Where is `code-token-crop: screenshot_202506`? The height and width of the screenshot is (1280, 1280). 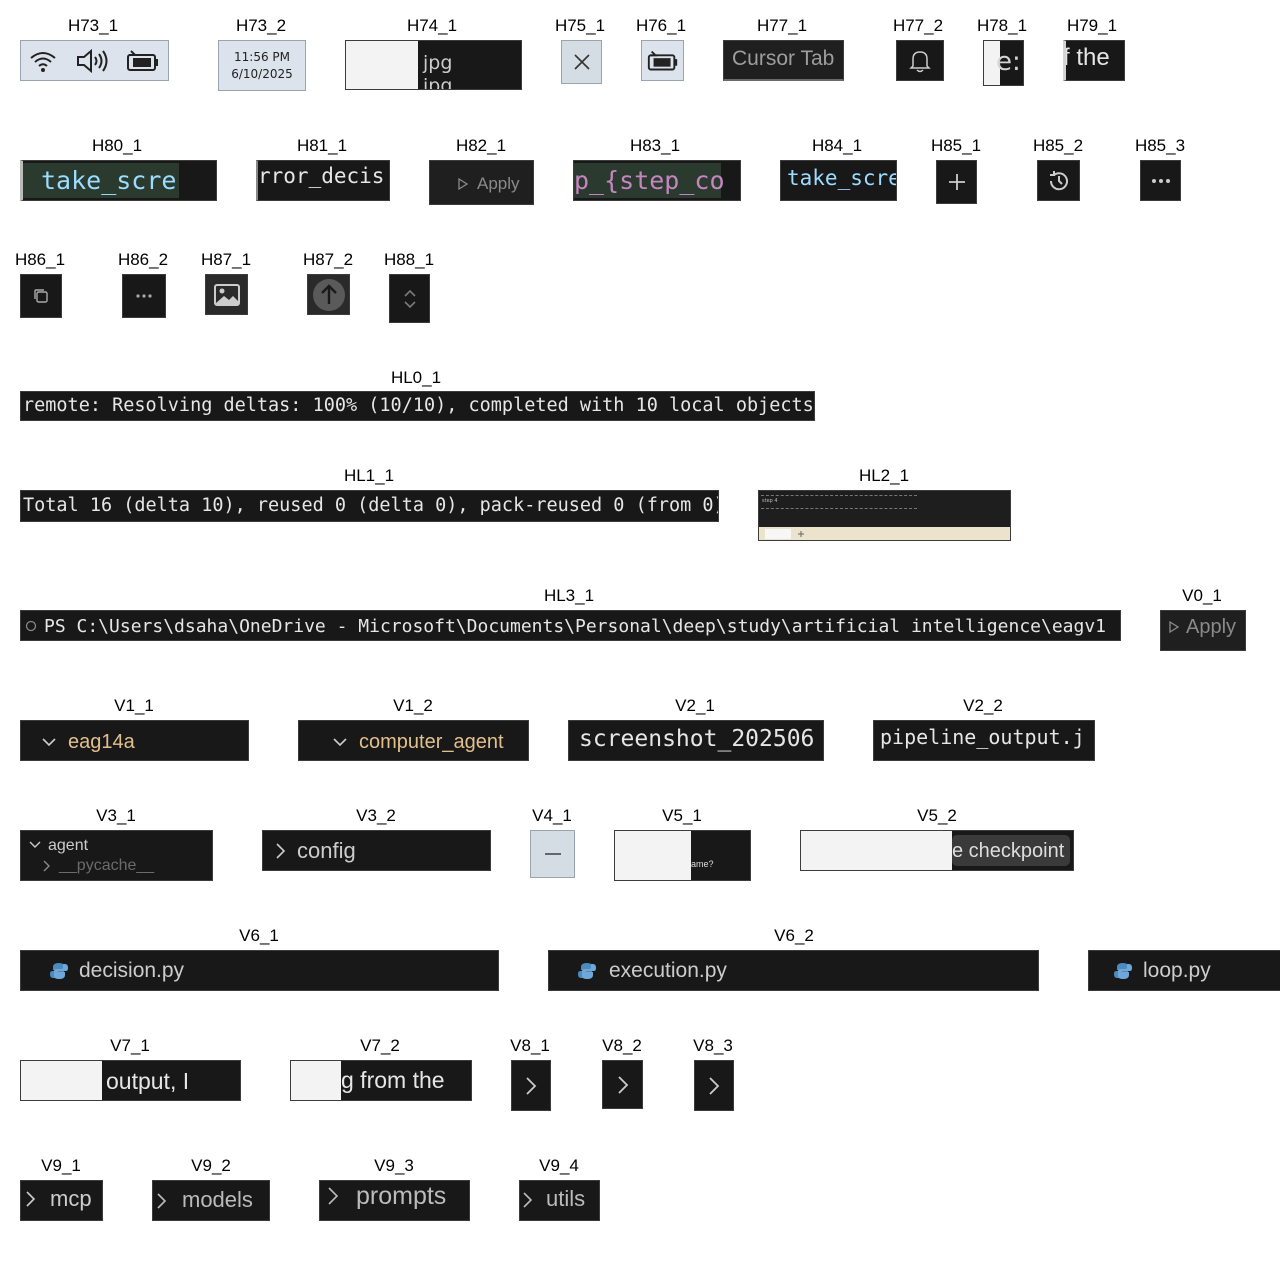
code-token-crop: screenshot_202506 is located at coordinates (696, 740).